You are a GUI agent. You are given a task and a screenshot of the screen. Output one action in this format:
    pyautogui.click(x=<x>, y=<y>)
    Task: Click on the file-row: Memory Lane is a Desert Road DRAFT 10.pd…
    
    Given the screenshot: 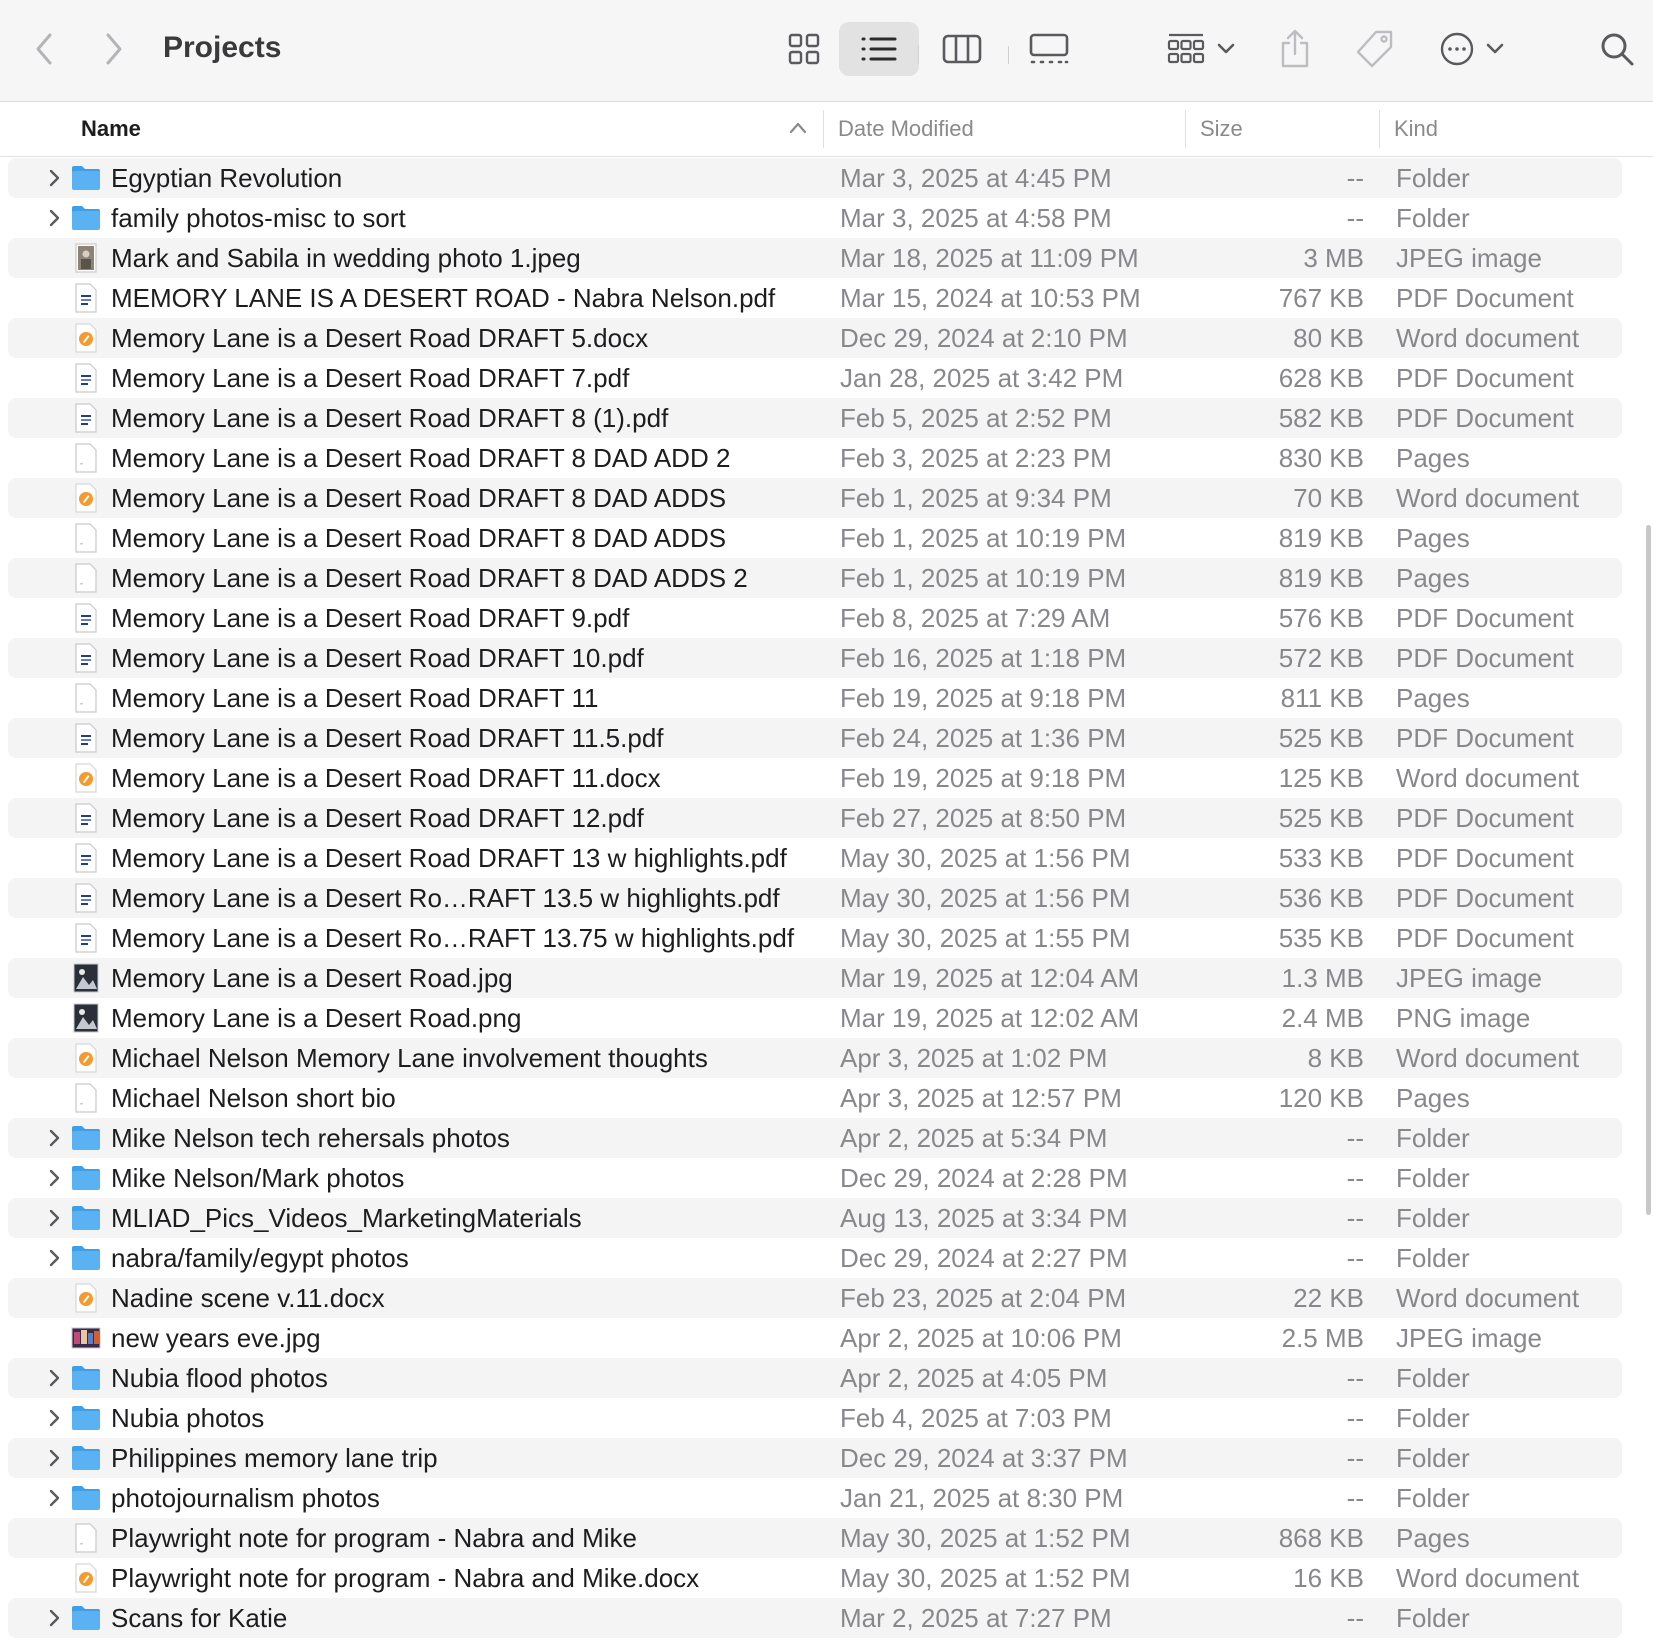 What is the action you would take?
    pyautogui.click(x=815, y=658)
    